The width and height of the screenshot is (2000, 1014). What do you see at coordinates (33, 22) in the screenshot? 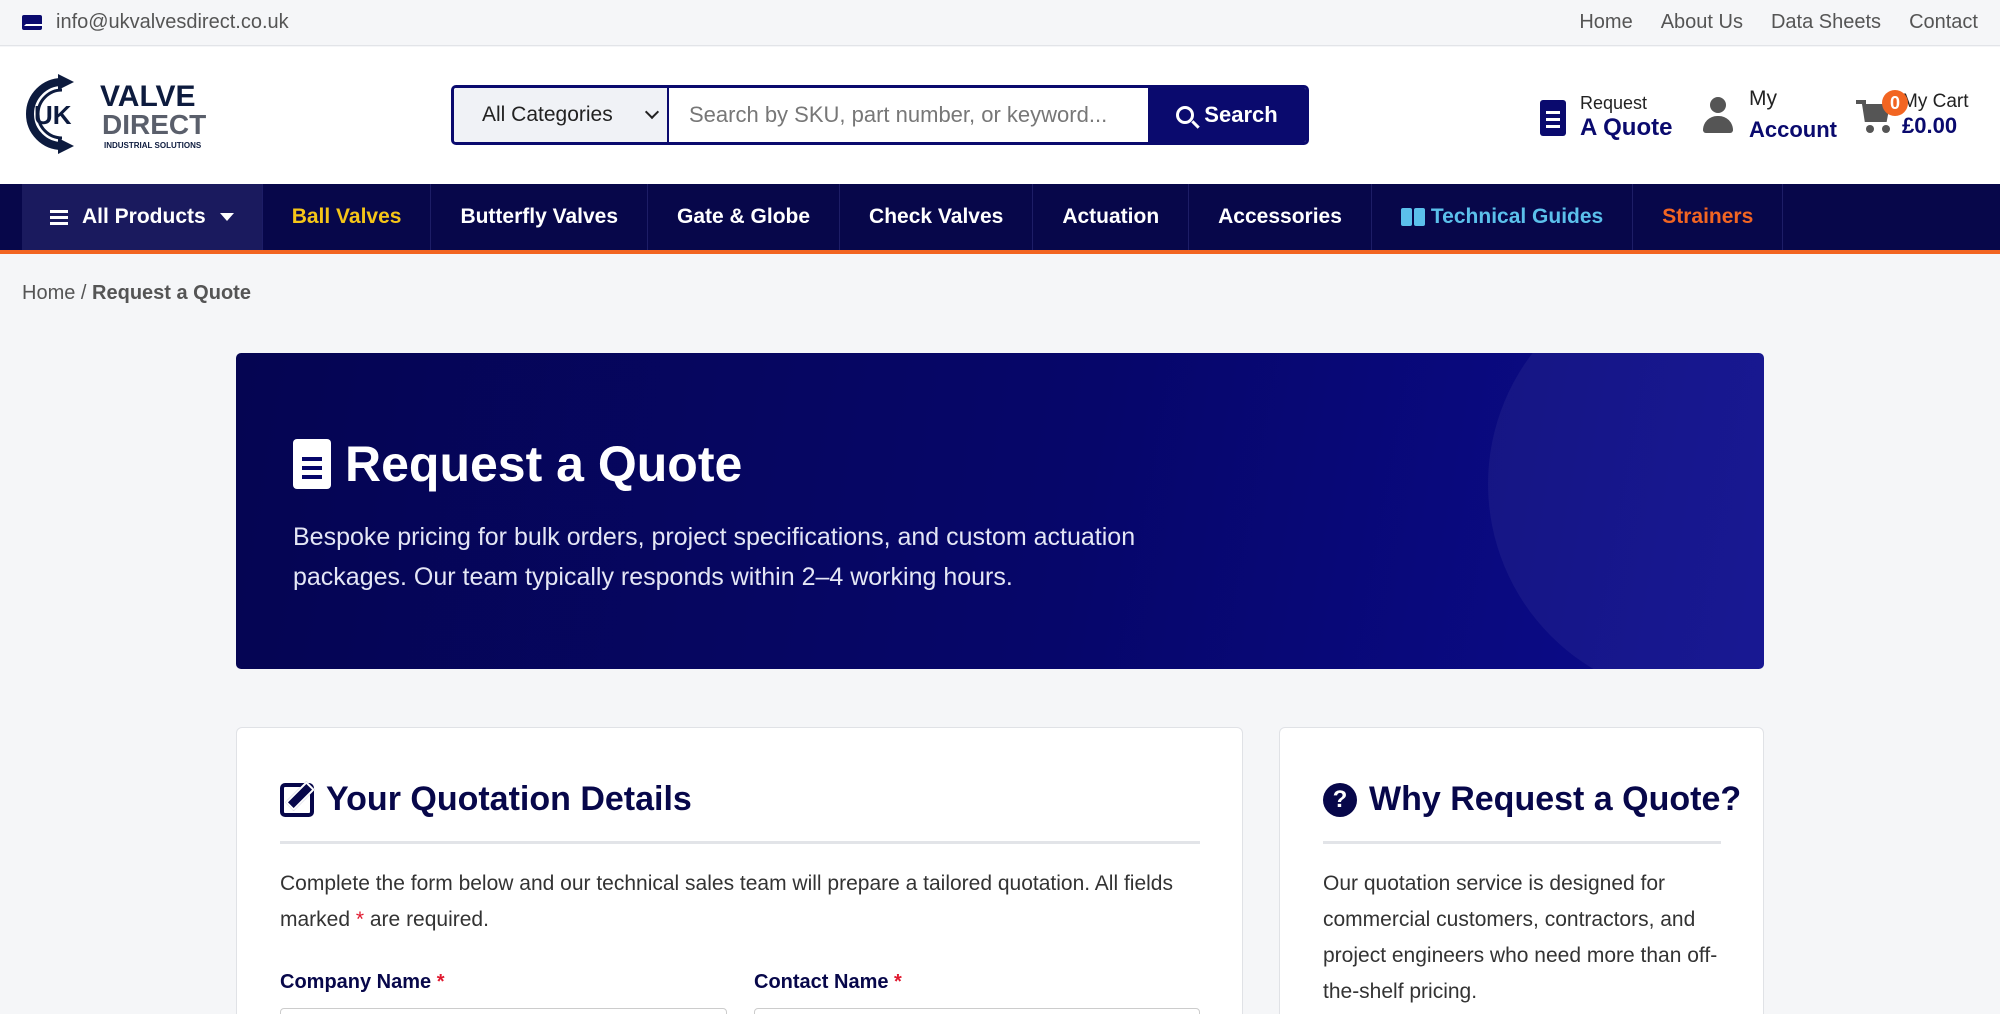
I see `envelope-icon` at bounding box center [33, 22].